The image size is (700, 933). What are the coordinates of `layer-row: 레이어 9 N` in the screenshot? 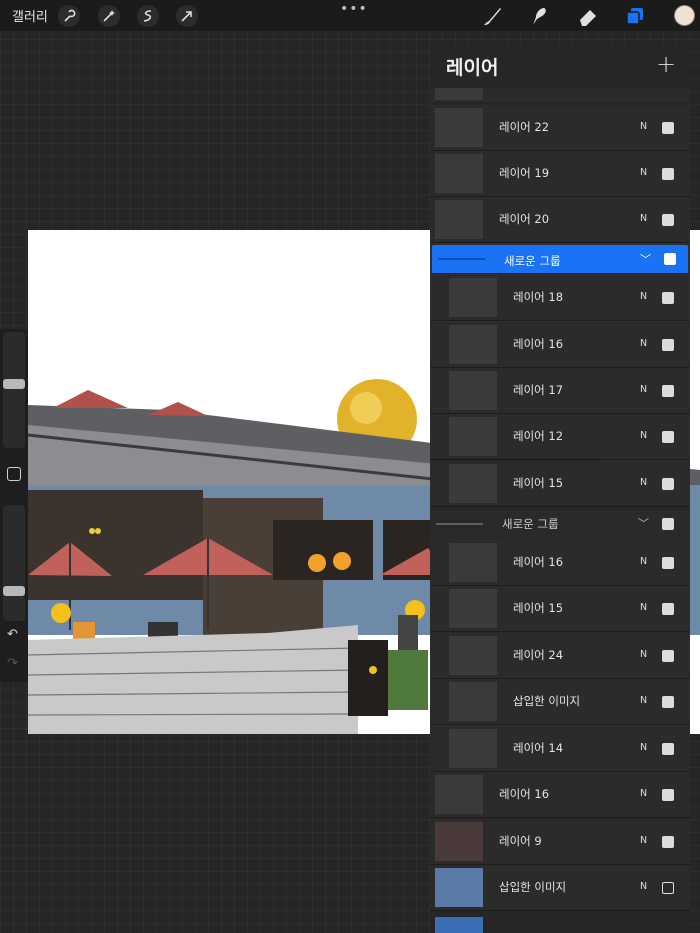 It's located at (560, 842).